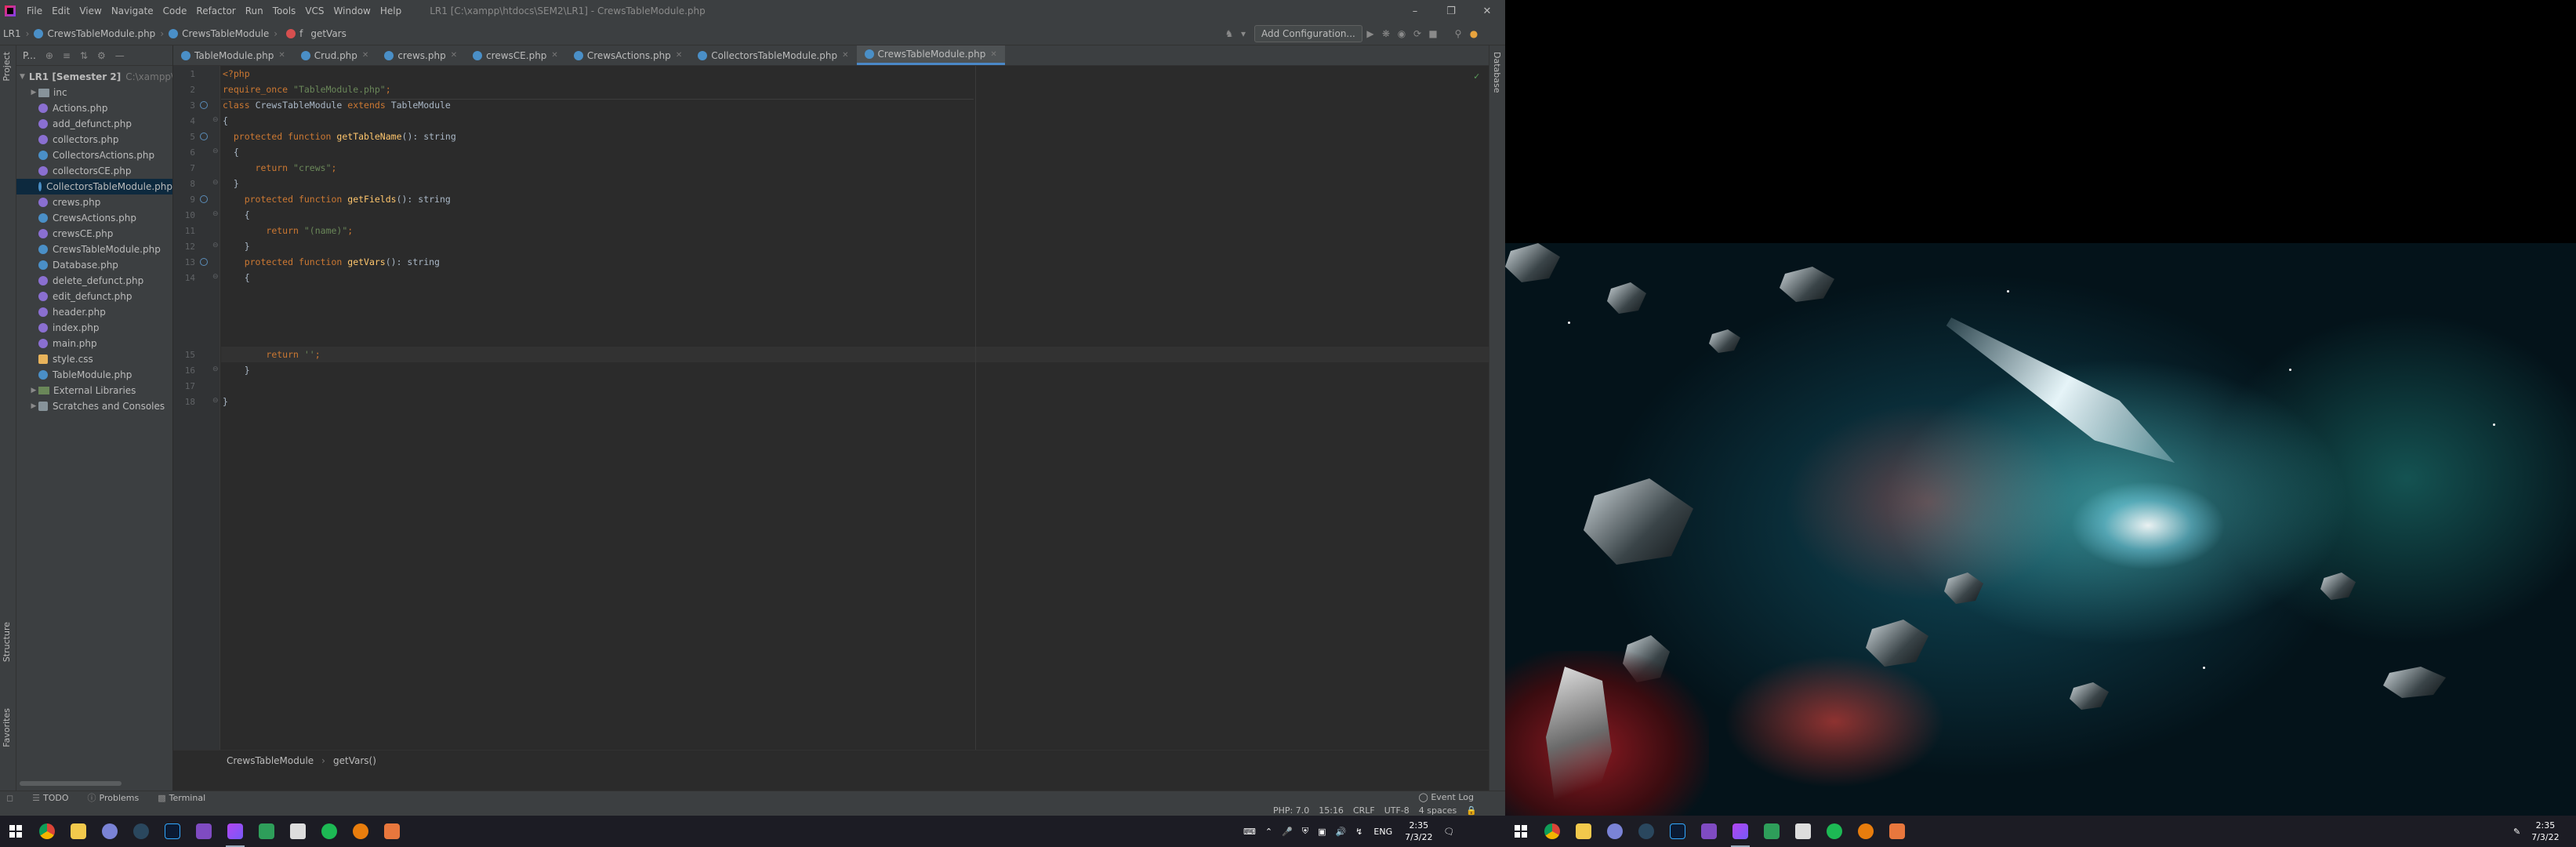 The height and width of the screenshot is (847, 2576). I want to click on menu-edit: Edit, so click(60, 10).